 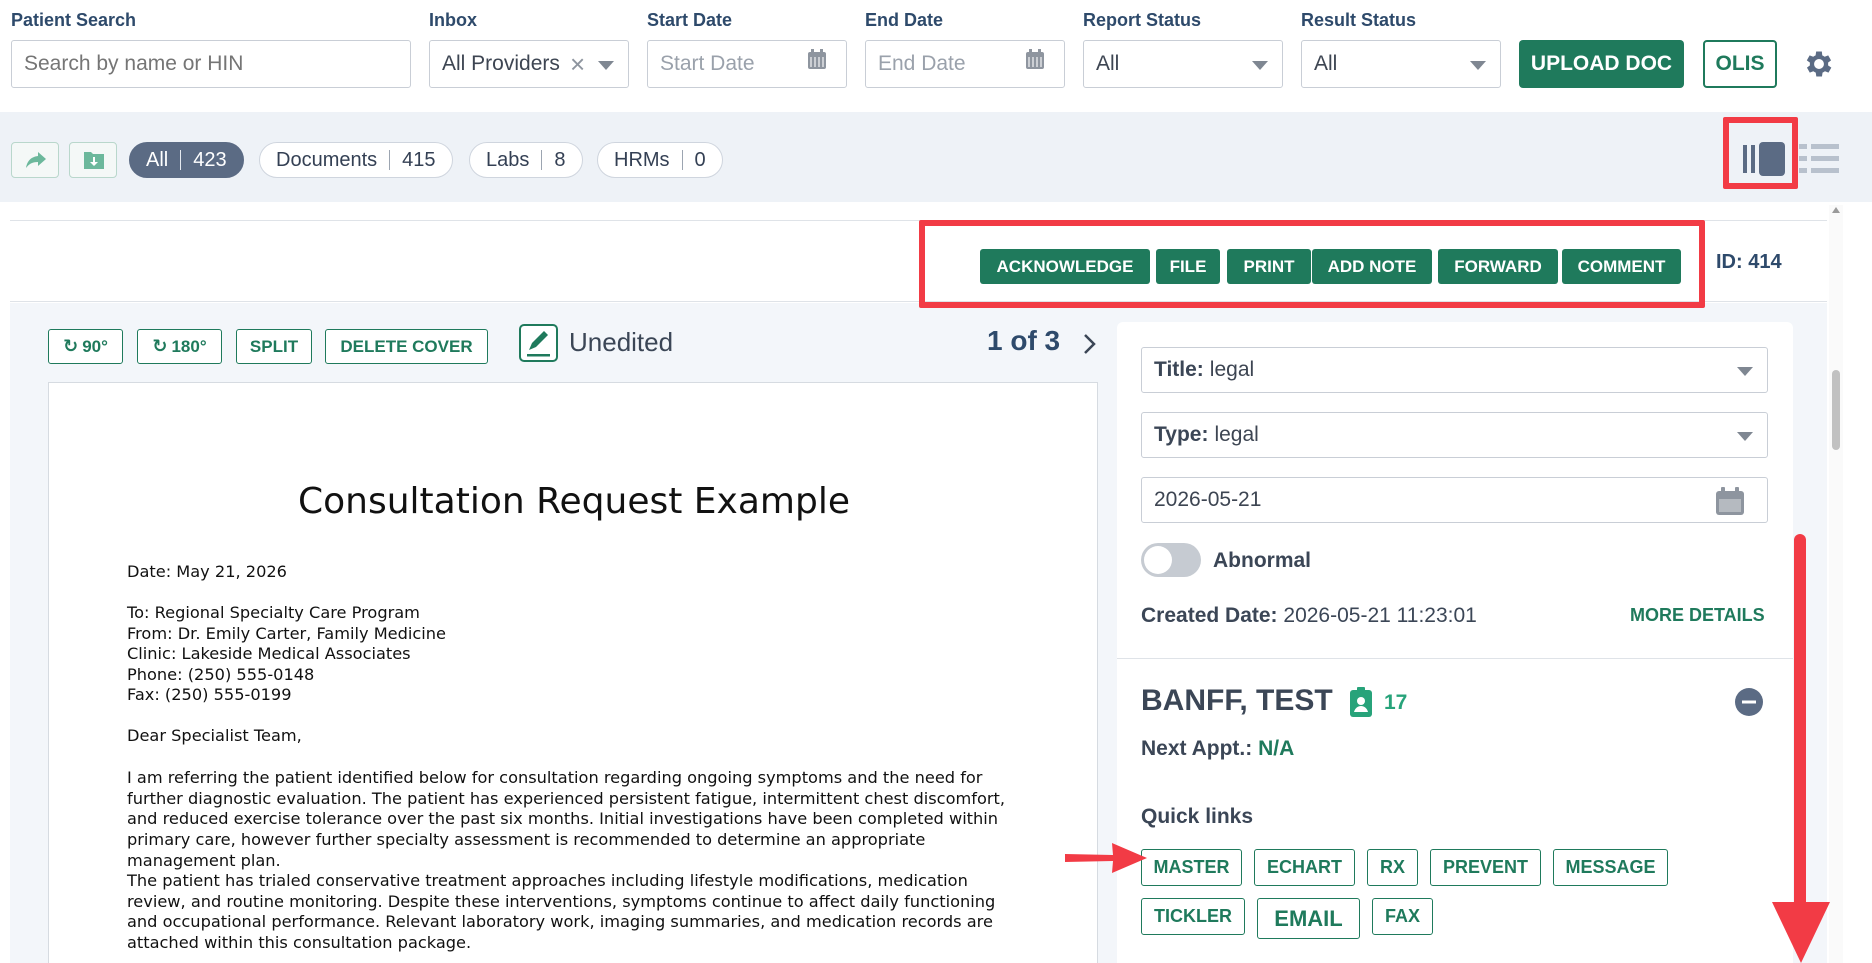 What do you see at coordinates (1308, 918) in the screenshot?
I see `email-link-button: EMAIL` at bounding box center [1308, 918].